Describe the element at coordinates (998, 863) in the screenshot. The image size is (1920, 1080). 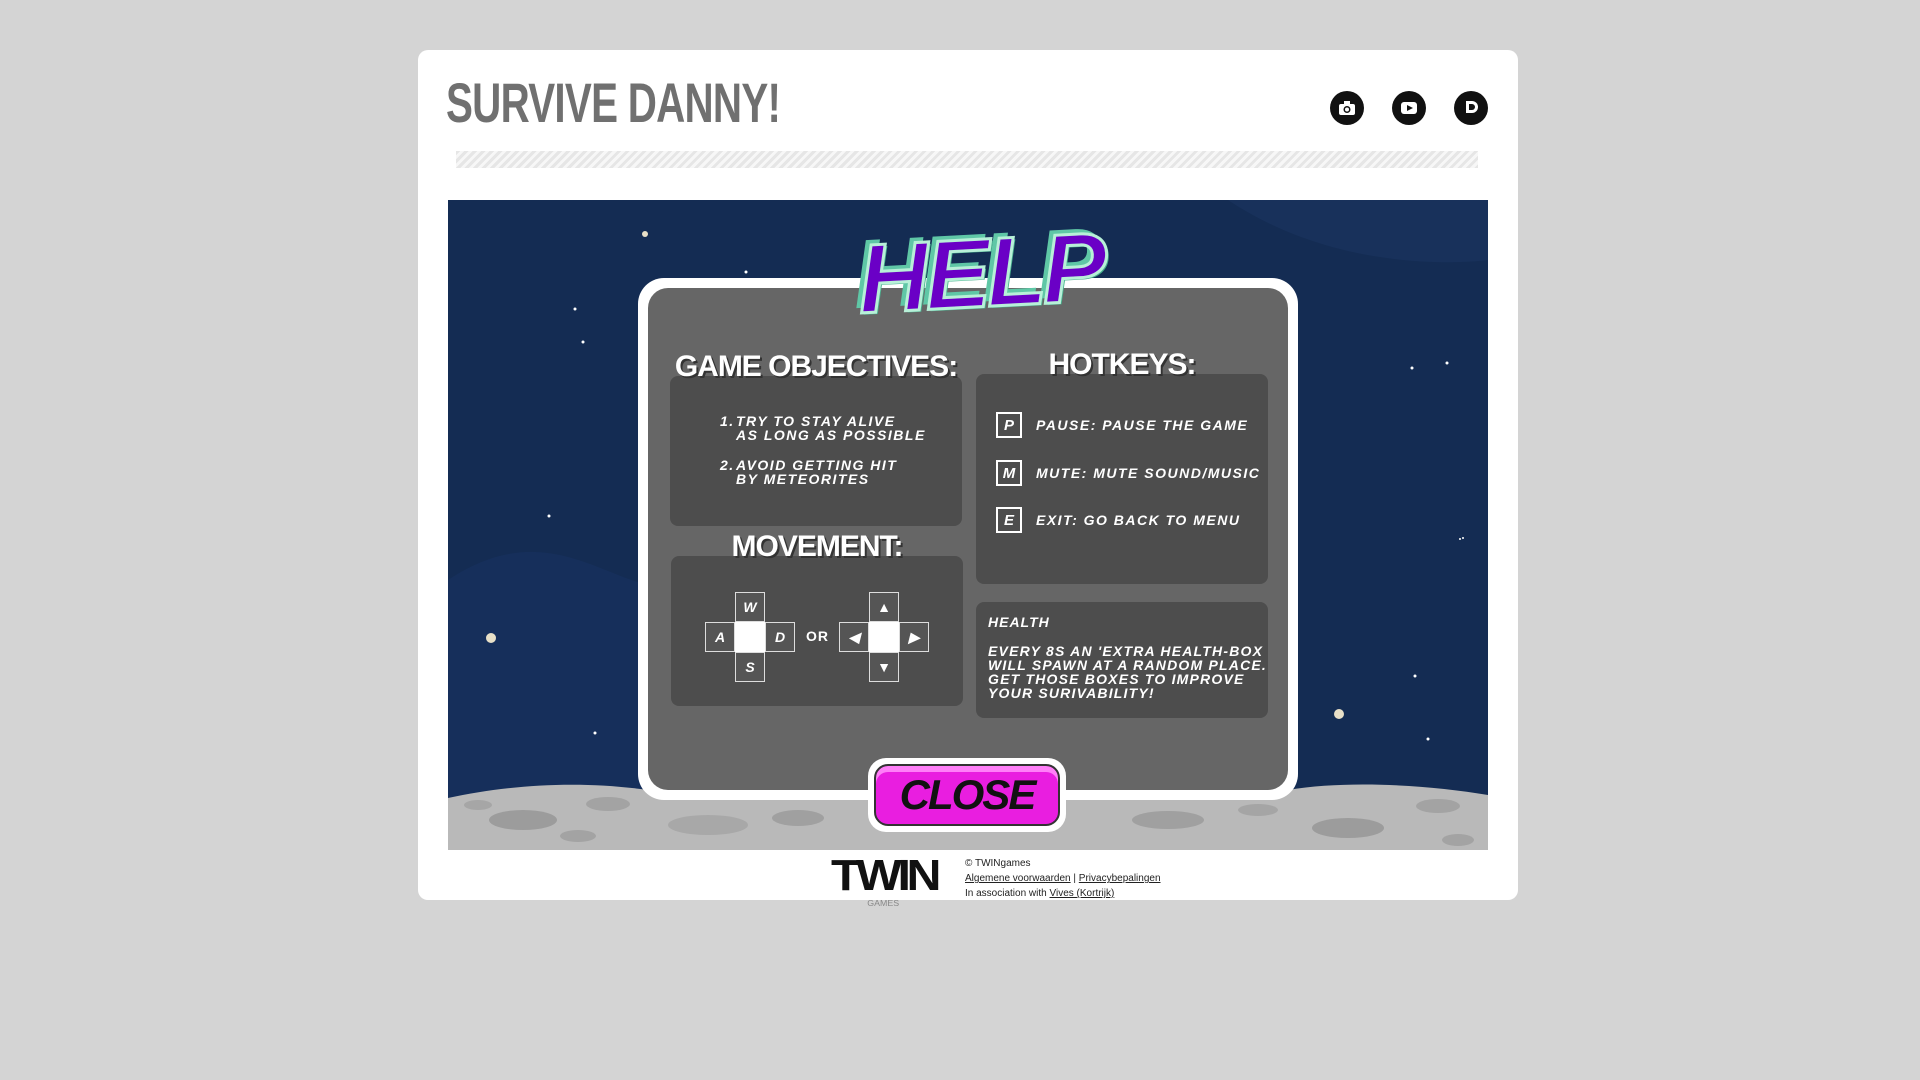
I see `copyright-text: © TWINgames` at that location.